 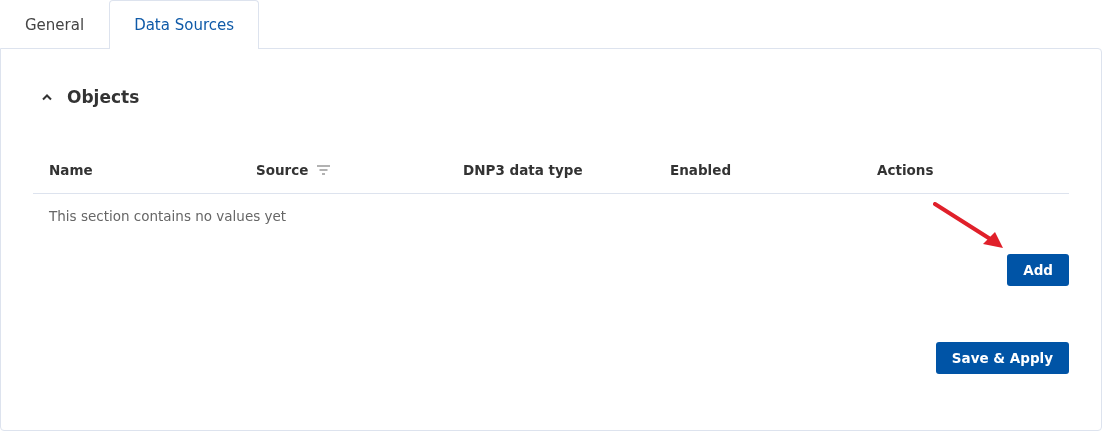 I want to click on column-header: Source, so click(x=282, y=169).